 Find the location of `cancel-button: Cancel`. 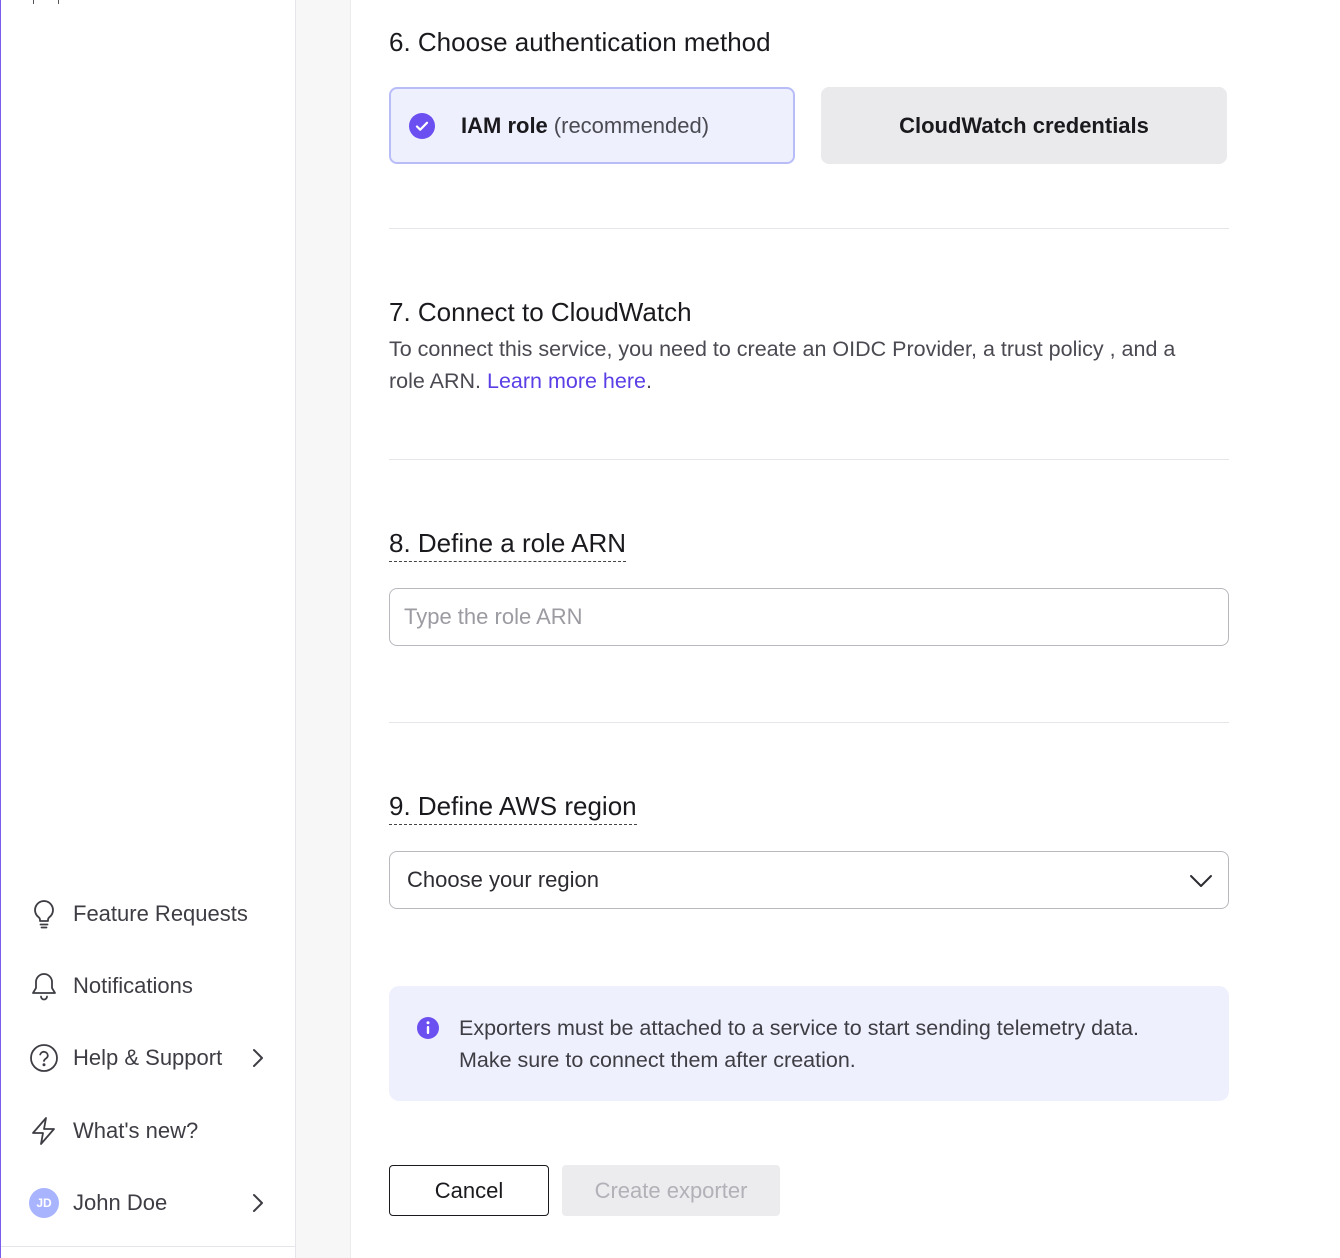

cancel-button: Cancel is located at coordinates (469, 1190).